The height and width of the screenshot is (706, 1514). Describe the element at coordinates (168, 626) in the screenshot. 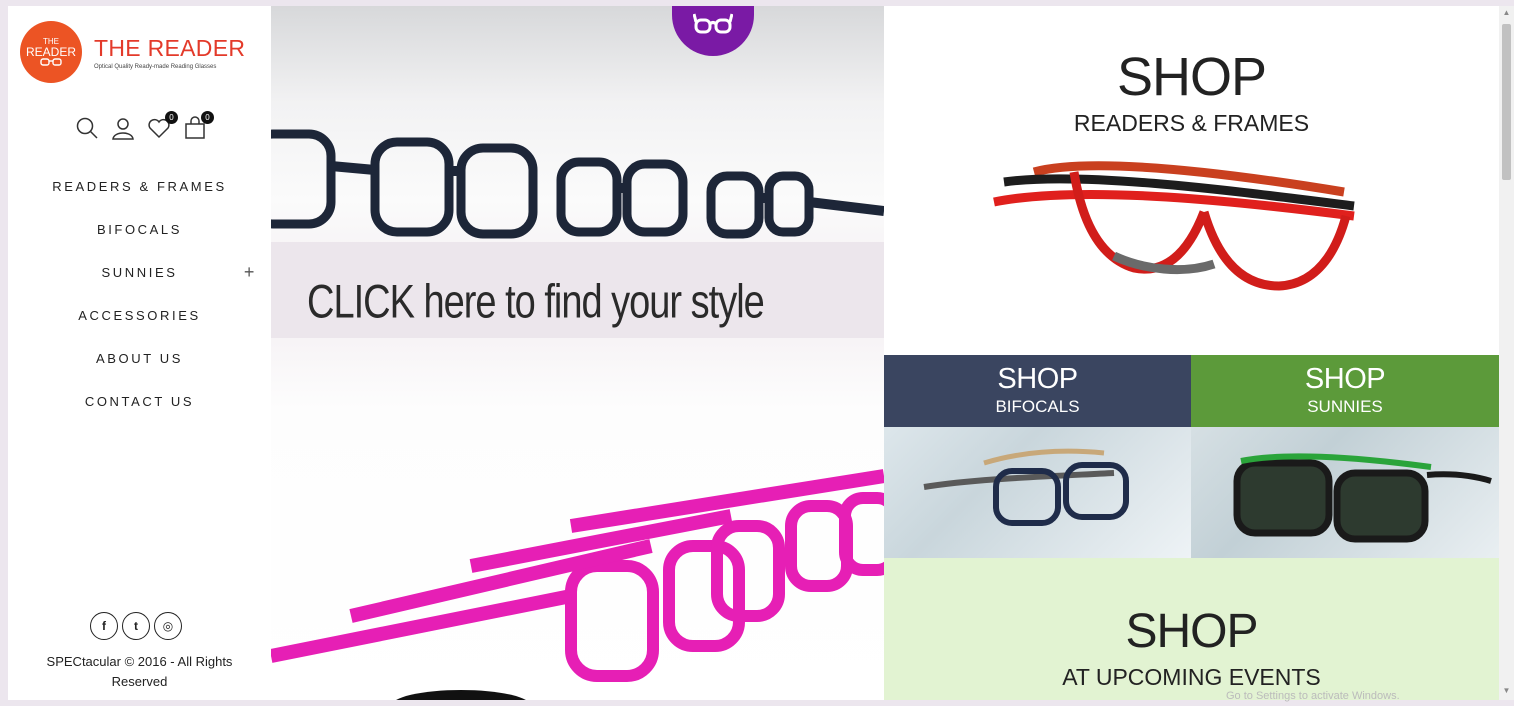

I see `instagram-icon: ◎` at that location.